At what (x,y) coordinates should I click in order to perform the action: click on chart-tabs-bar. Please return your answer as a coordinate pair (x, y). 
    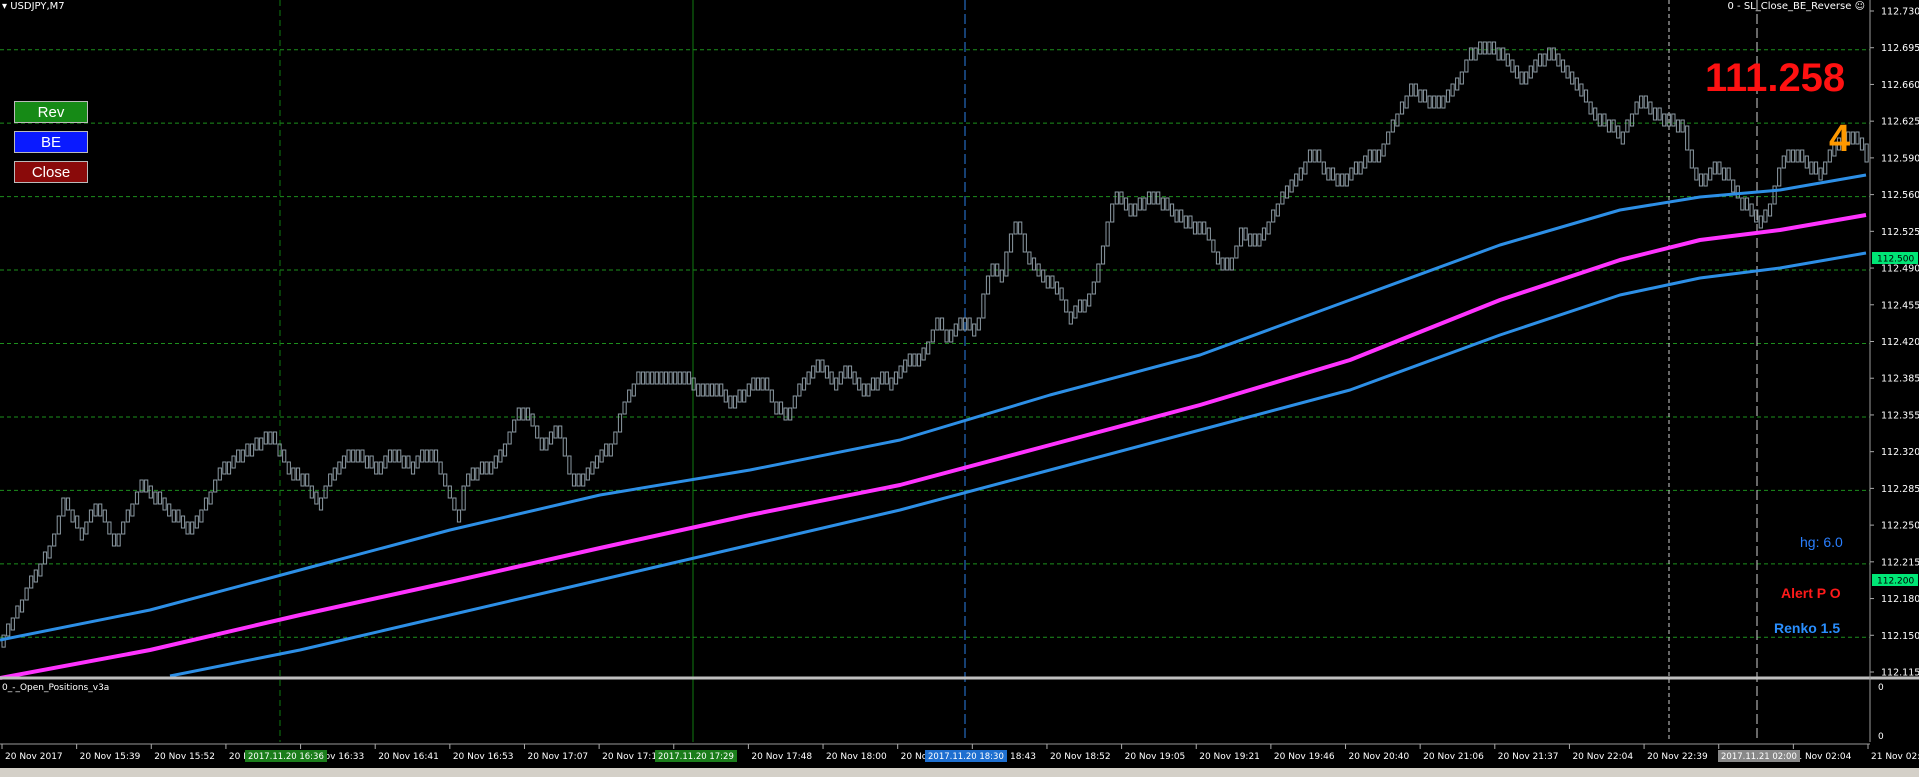
    Looking at the image, I should click on (959, 772).